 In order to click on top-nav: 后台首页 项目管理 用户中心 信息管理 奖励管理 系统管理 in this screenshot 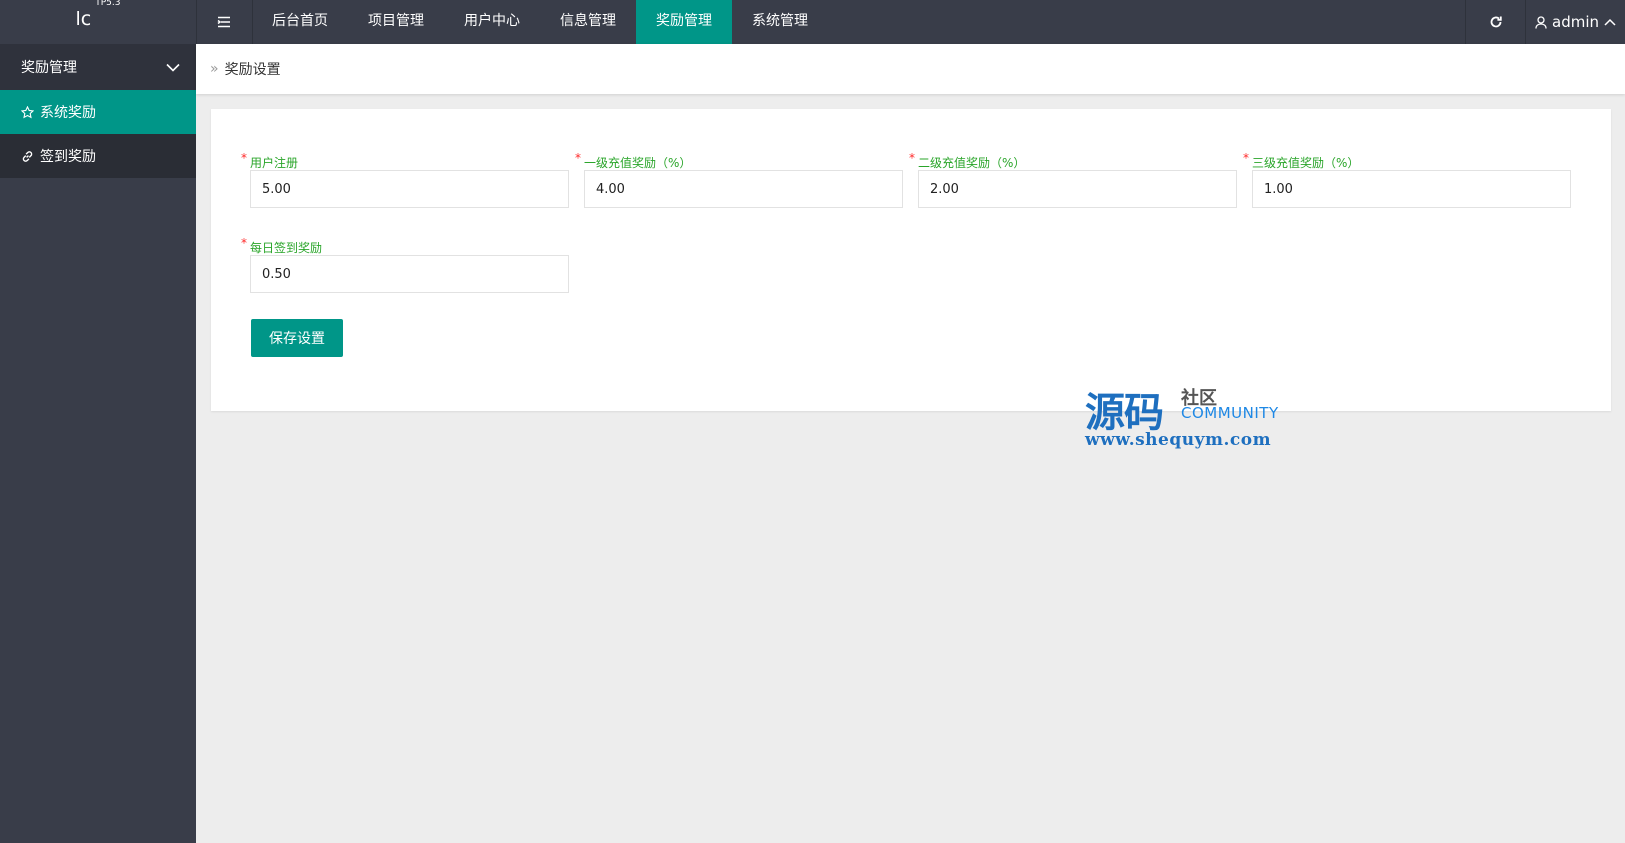, I will do `click(540, 22)`.